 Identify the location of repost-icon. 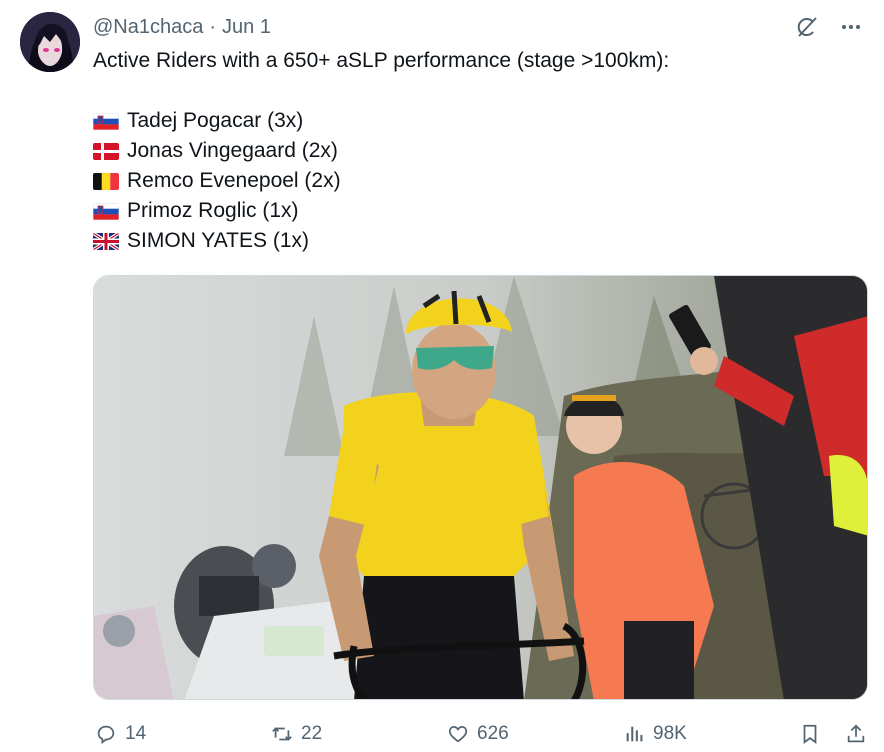
(282, 734).